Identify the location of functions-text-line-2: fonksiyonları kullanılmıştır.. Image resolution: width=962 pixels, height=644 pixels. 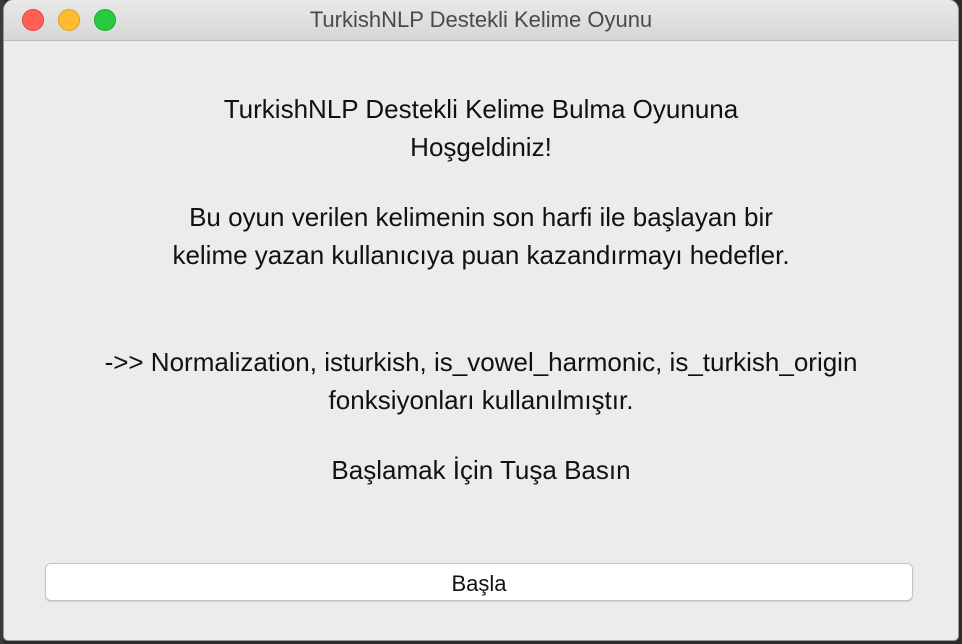
(481, 400).